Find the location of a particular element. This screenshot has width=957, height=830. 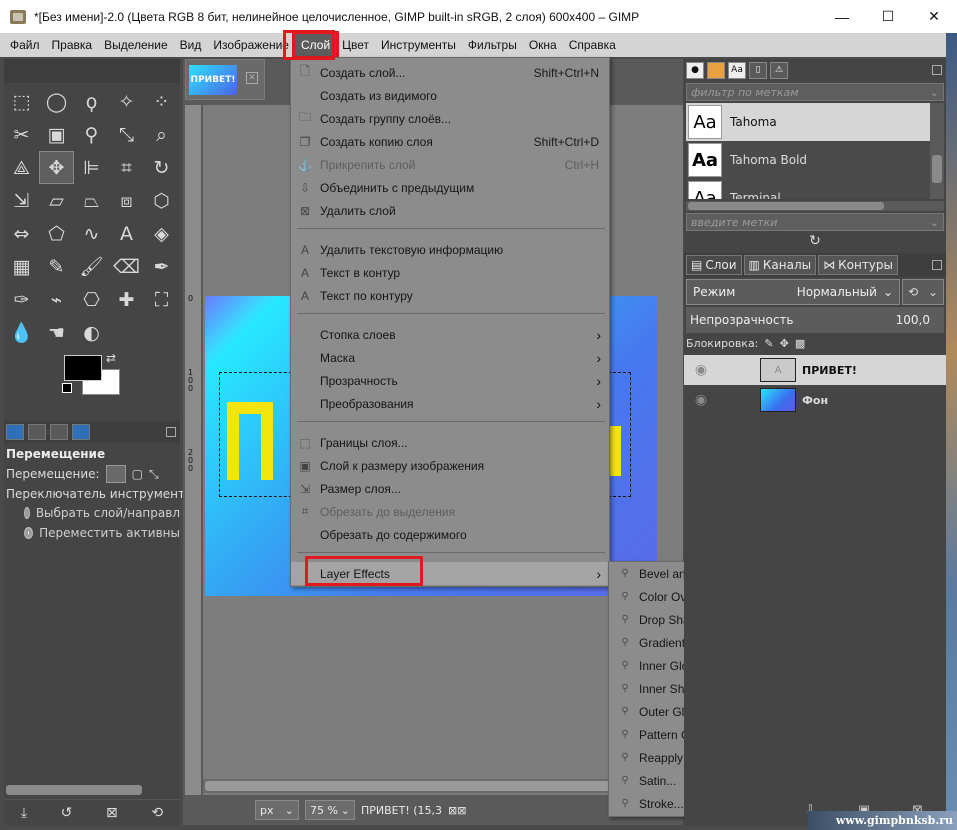

opacity-slider: Непрозрачность 100,0 is located at coordinates (815, 320).